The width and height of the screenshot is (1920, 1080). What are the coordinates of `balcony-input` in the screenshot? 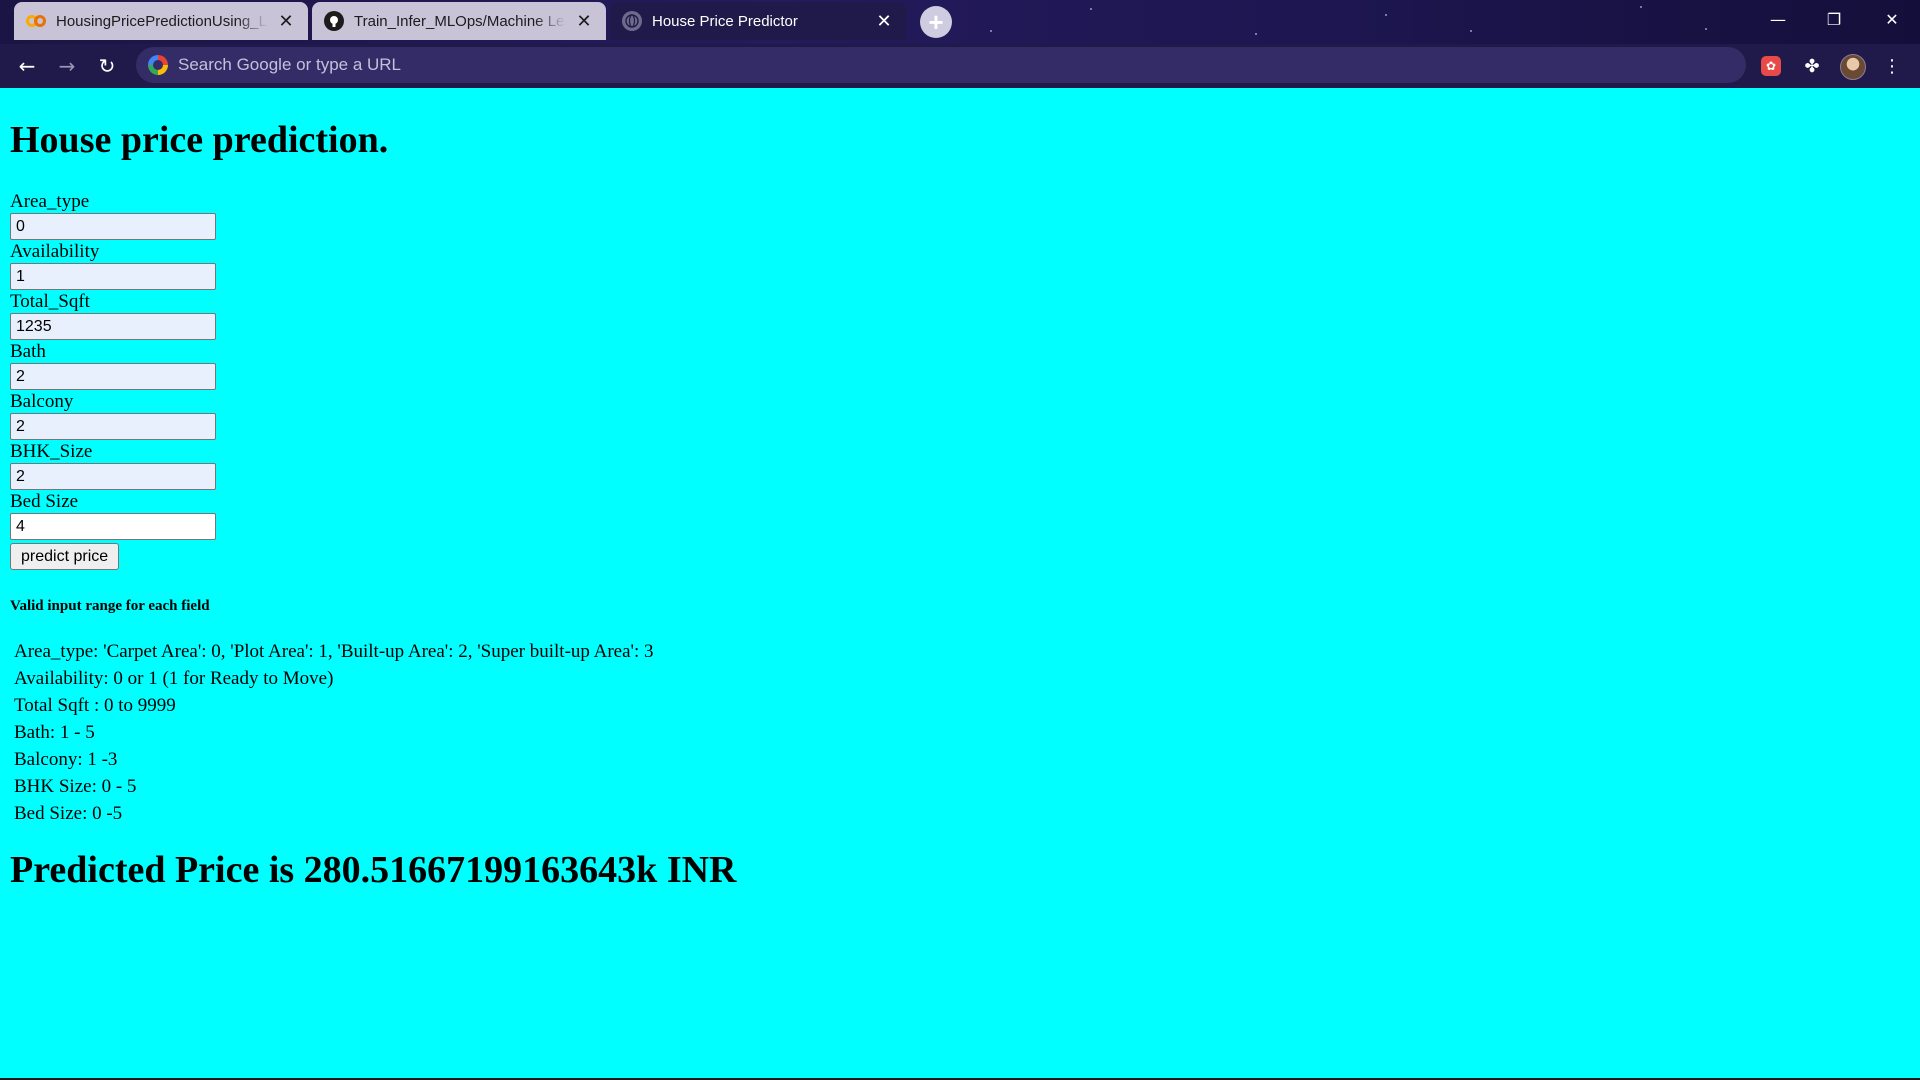 It's located at (113, 426).